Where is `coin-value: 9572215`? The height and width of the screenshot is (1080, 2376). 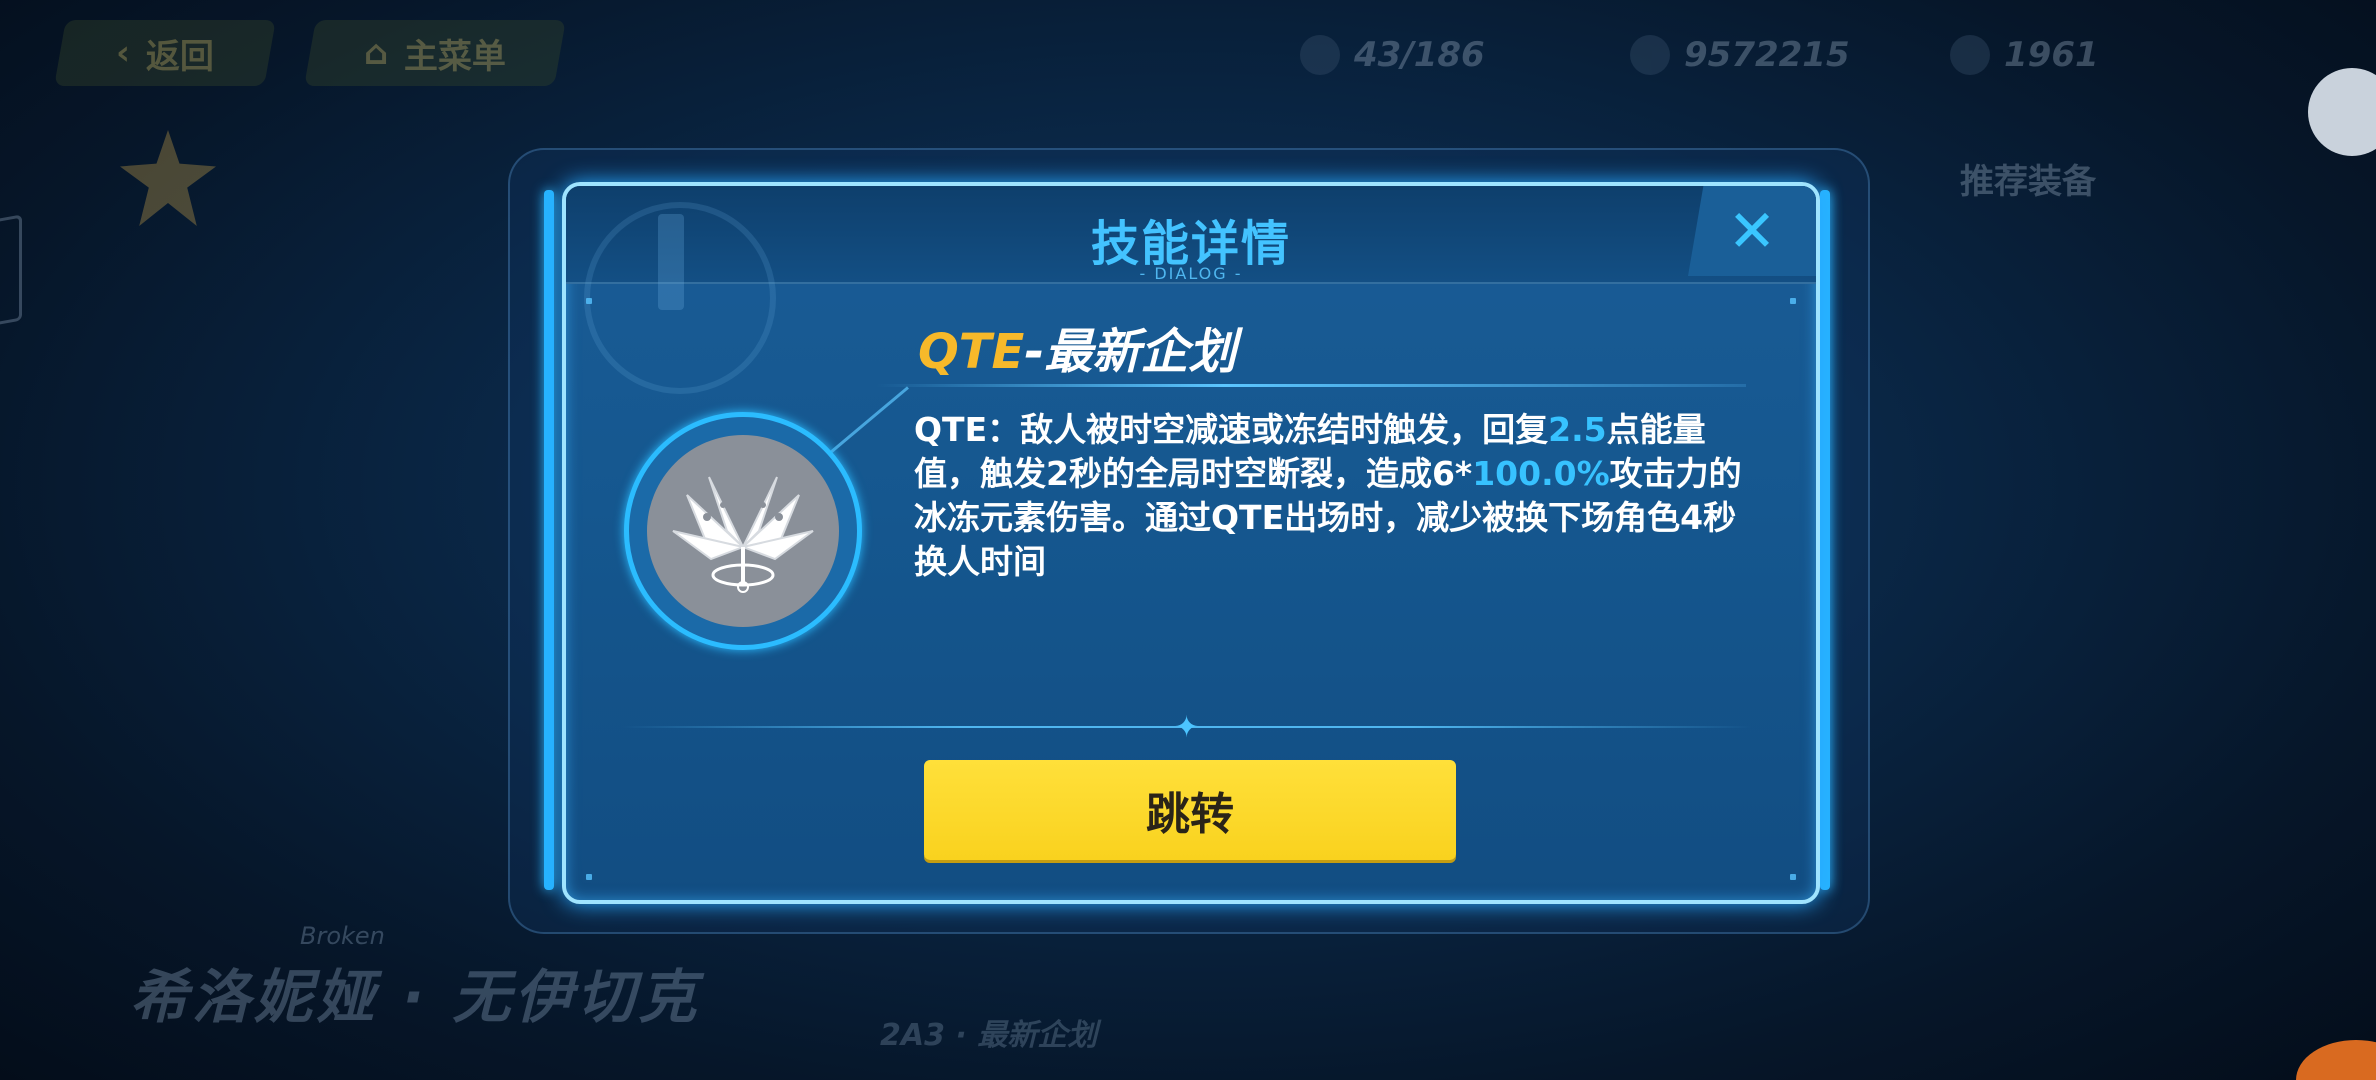
coin-value: 9572215 is located at coordinates (1767, 55).